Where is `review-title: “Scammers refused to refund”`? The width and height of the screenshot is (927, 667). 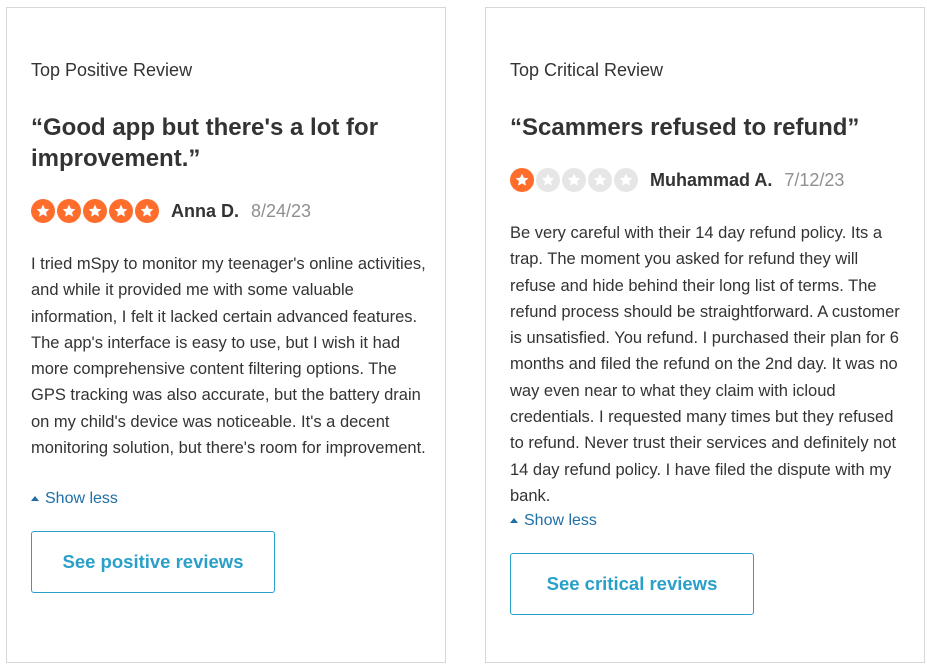
review-title: “Scammers refused to refund” is located at coordinates (685, 127).